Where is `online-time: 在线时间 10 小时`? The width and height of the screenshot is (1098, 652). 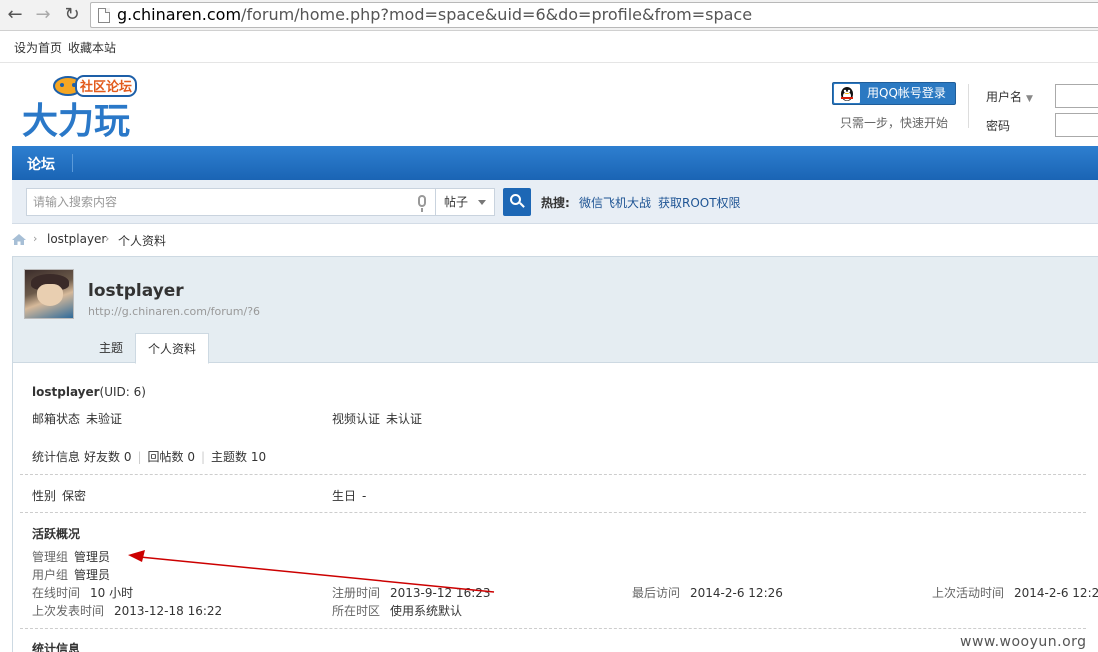
online-time: 在线时间 10 小时 is located at coordinates (82, 592).